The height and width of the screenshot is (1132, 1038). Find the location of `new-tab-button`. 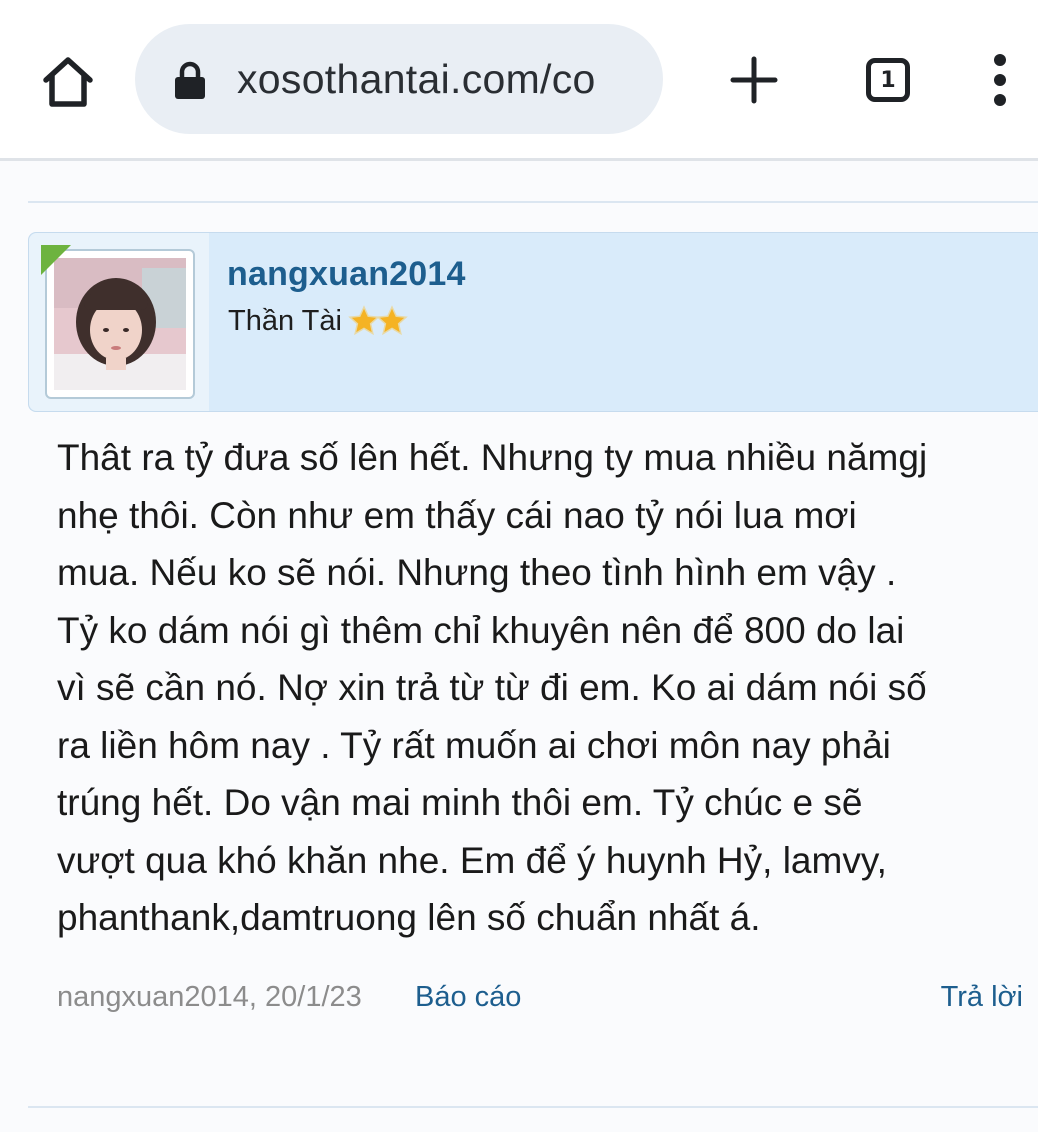

new-tab-button is located at coordinates (754, 80).